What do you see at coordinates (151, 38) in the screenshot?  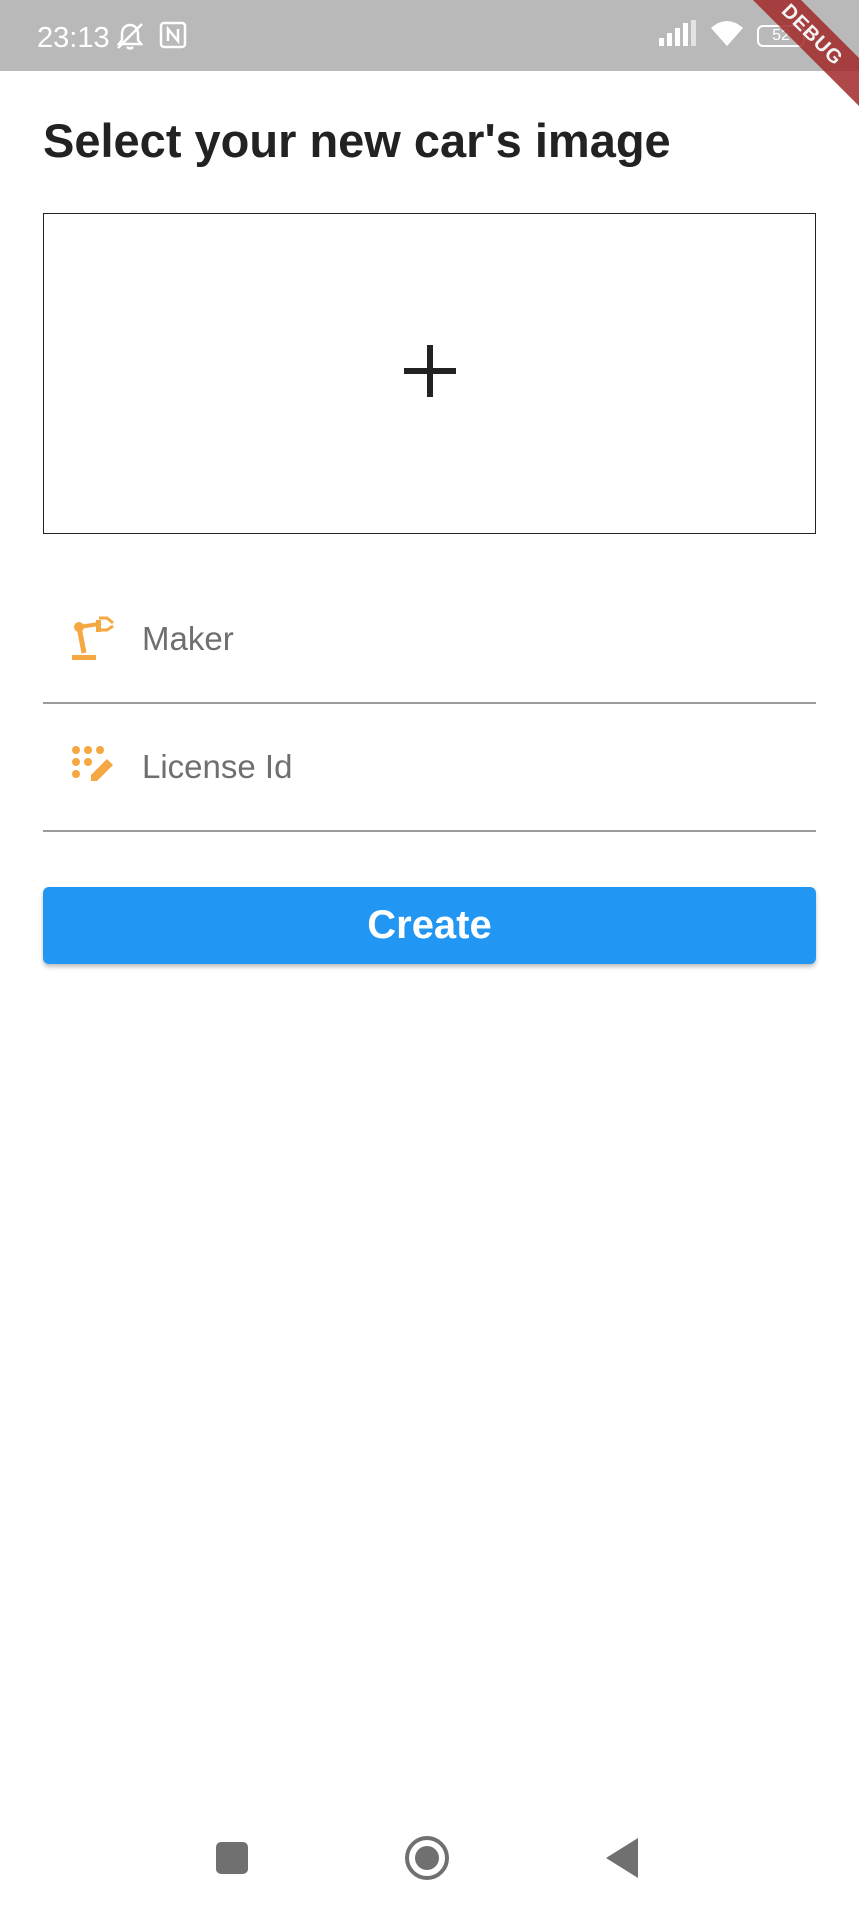 I see `status-left-icons` at bounding box center [151, 38].